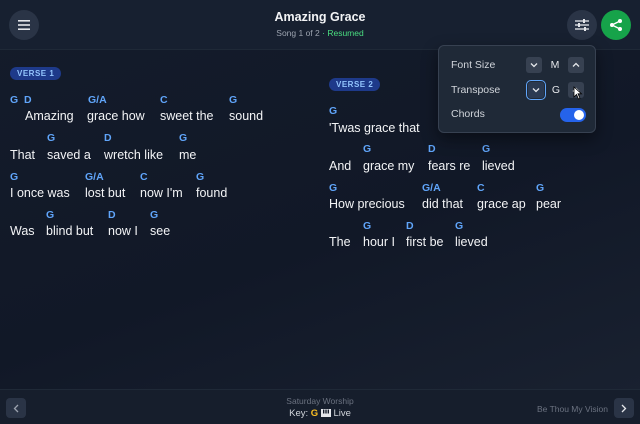 This screenshot has height=424, width=640. Describe the element at coordinates (425, 242) in the screenshot. I see `lyric: first be` at that location.